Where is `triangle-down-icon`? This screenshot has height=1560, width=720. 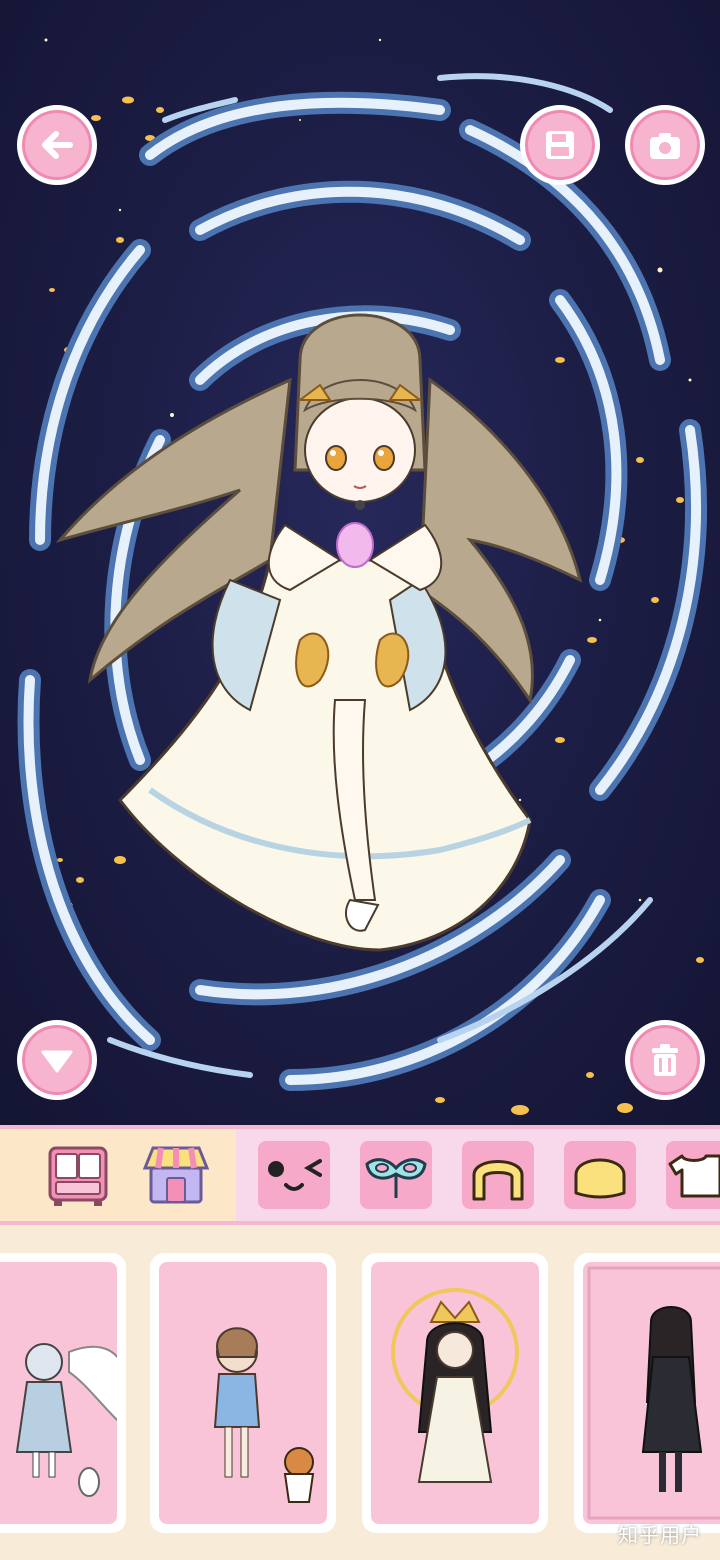
triangle-down-icon is located at coordinates (57, 1061).